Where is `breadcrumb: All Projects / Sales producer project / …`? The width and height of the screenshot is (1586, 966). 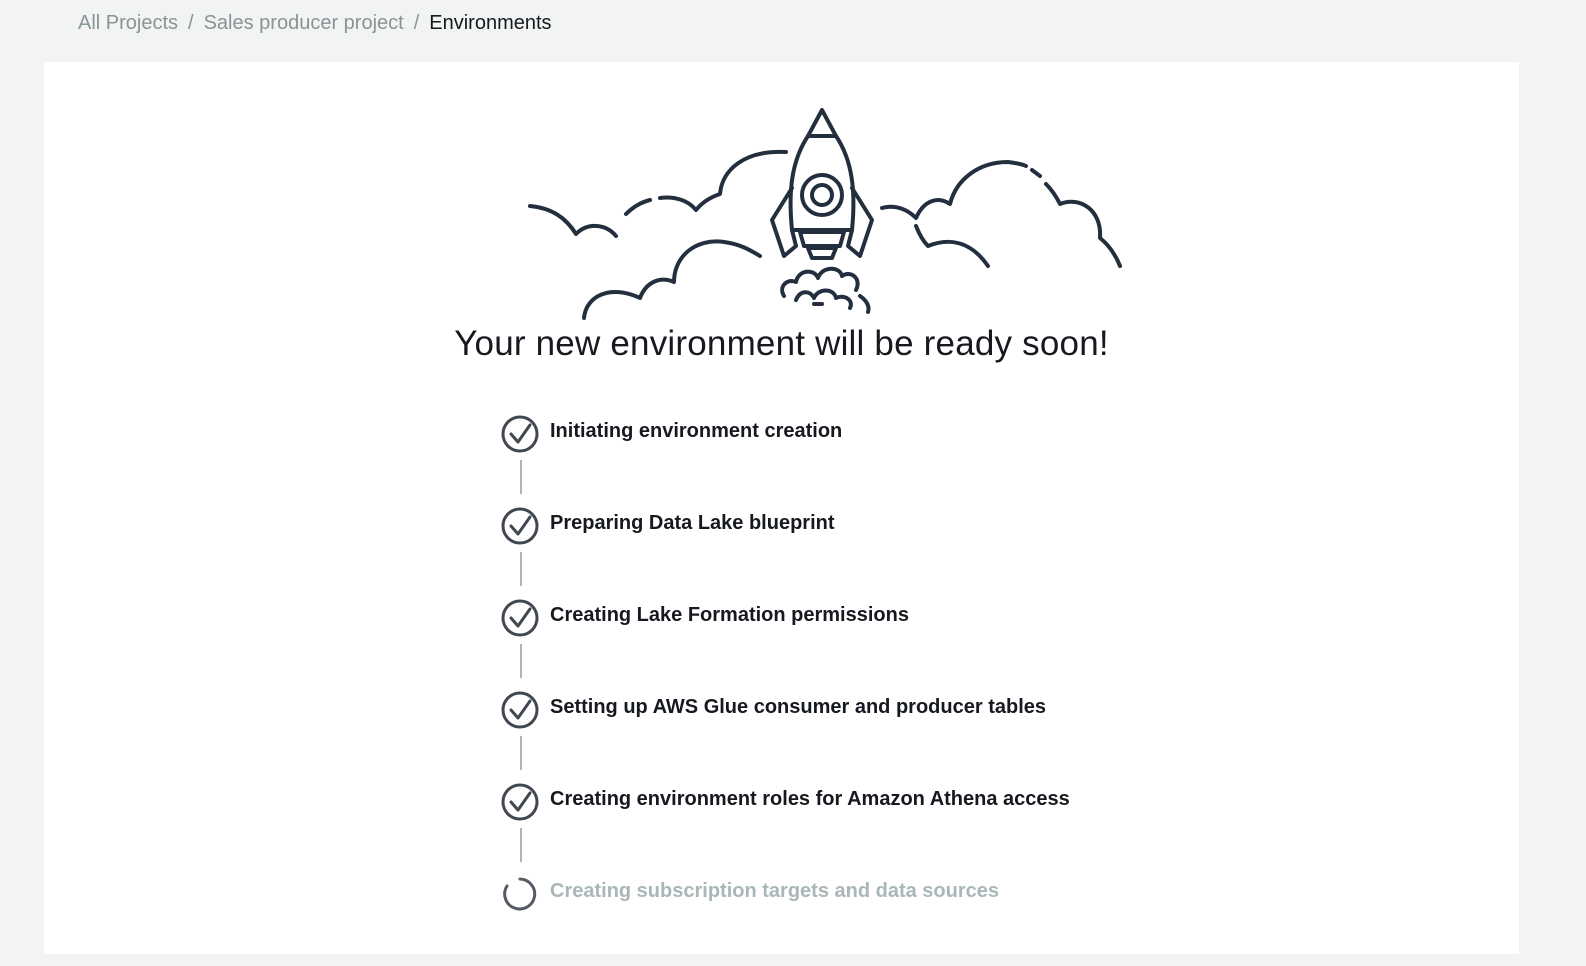 breadcrumb: All Projects / Sales producer project / … is located at coordinates (315, 23).